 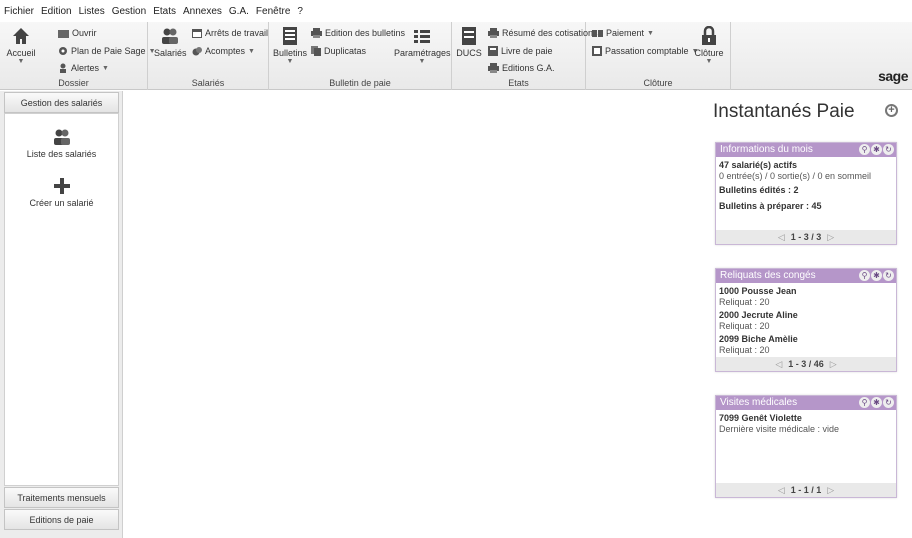 What do you see at coordinates (107, 51) in the screenshot?
I see `plan-paie-button: Plan de Paie Sage ▼` at bounding box center [107, 51].